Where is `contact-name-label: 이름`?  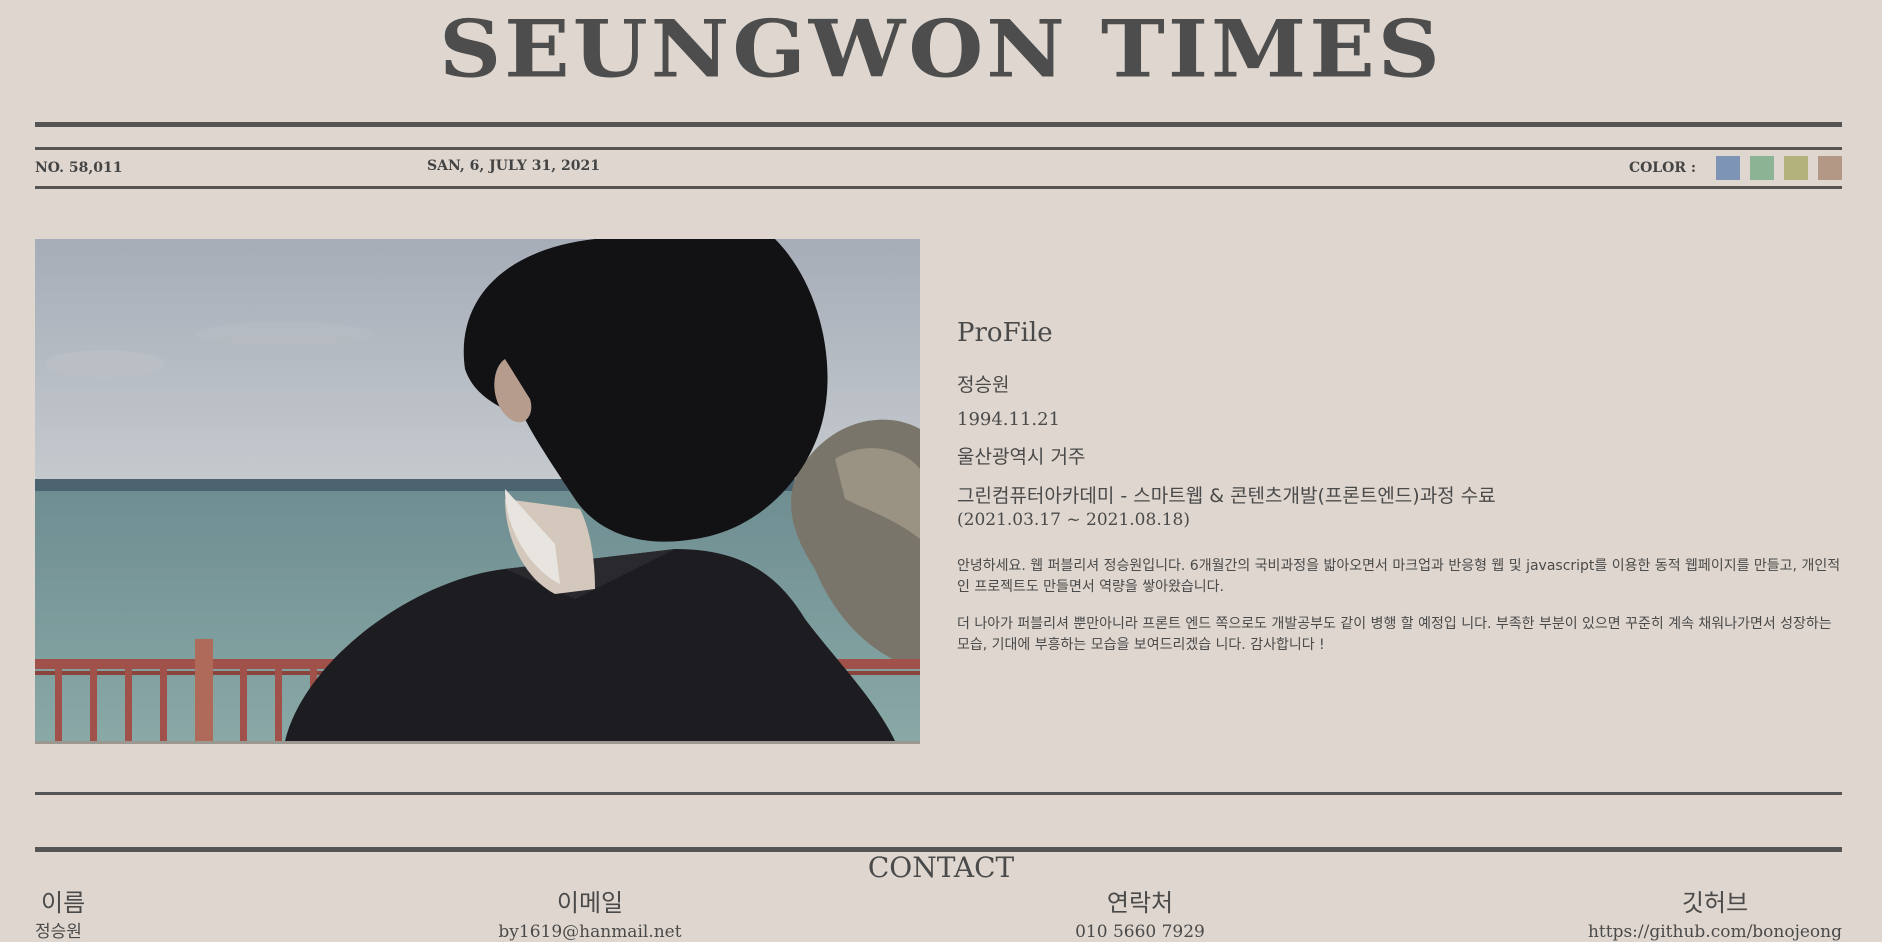 contact-name-label: 이름 is located at coordinates (63, 903).